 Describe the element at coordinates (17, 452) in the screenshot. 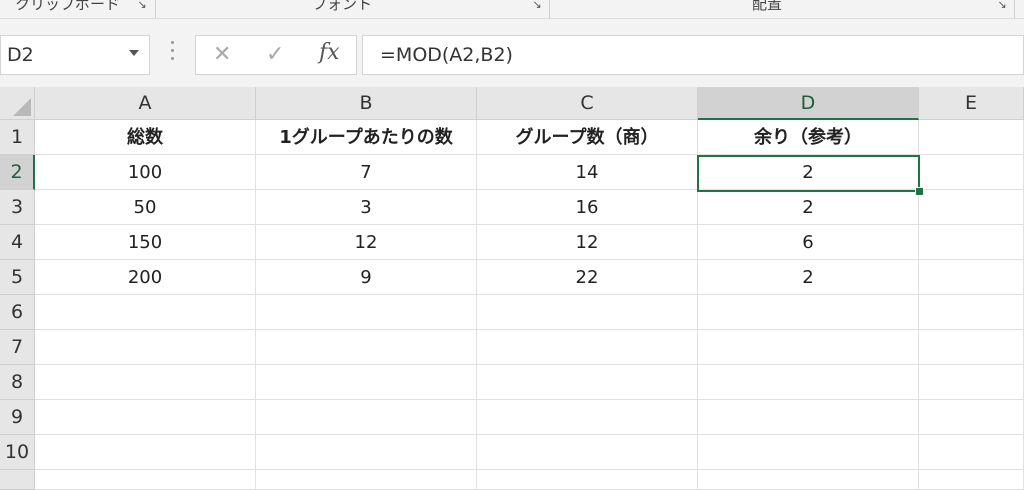

I see `row-header-10: 10` at that location.